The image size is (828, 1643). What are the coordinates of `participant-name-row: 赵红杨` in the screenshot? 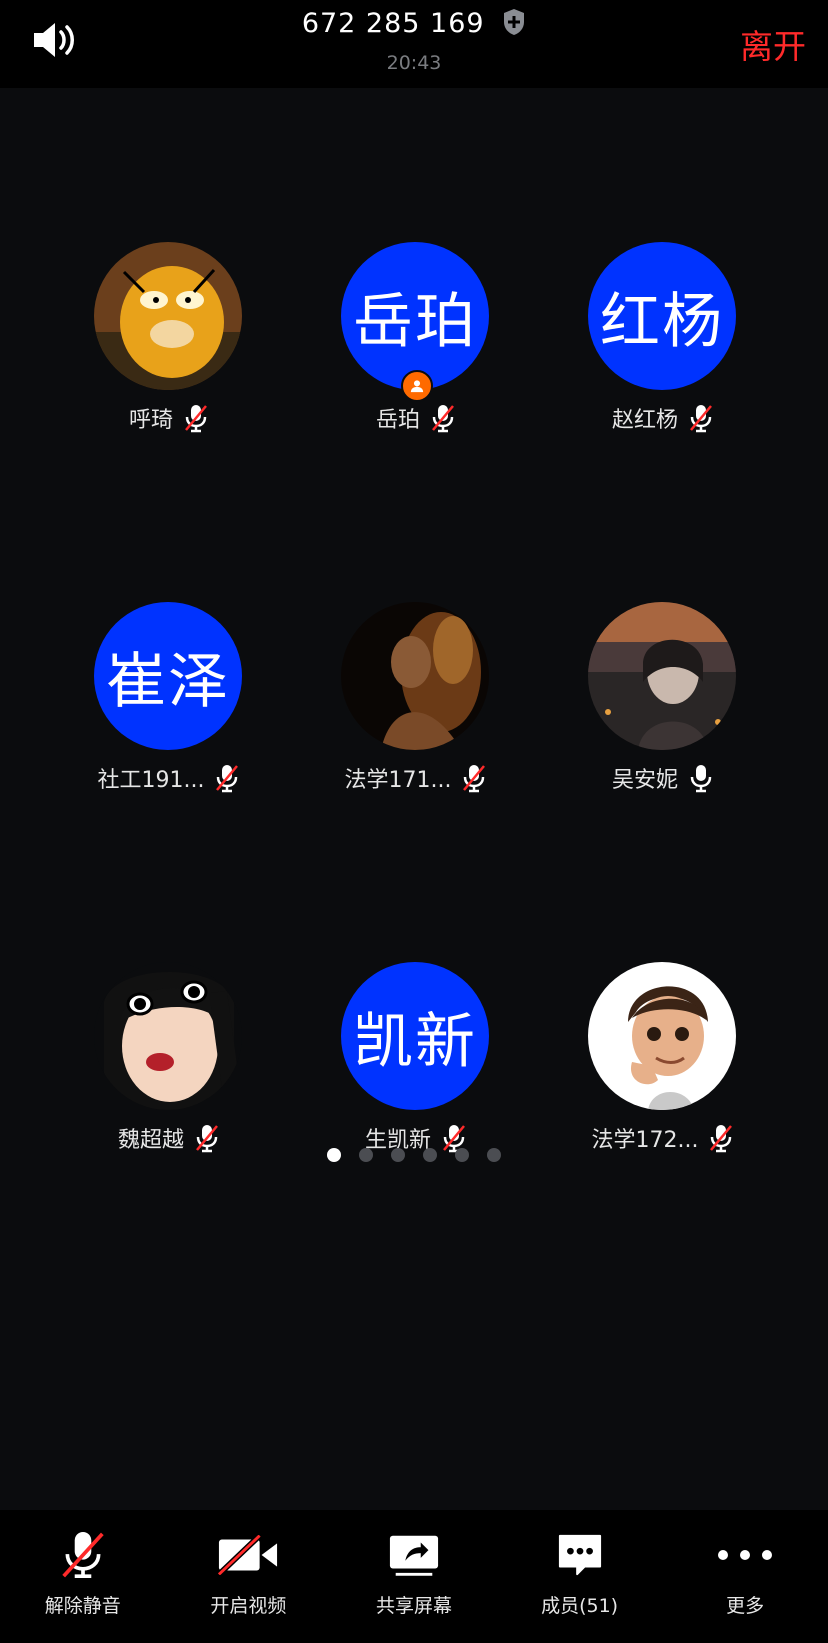 It's located at (663, 418).